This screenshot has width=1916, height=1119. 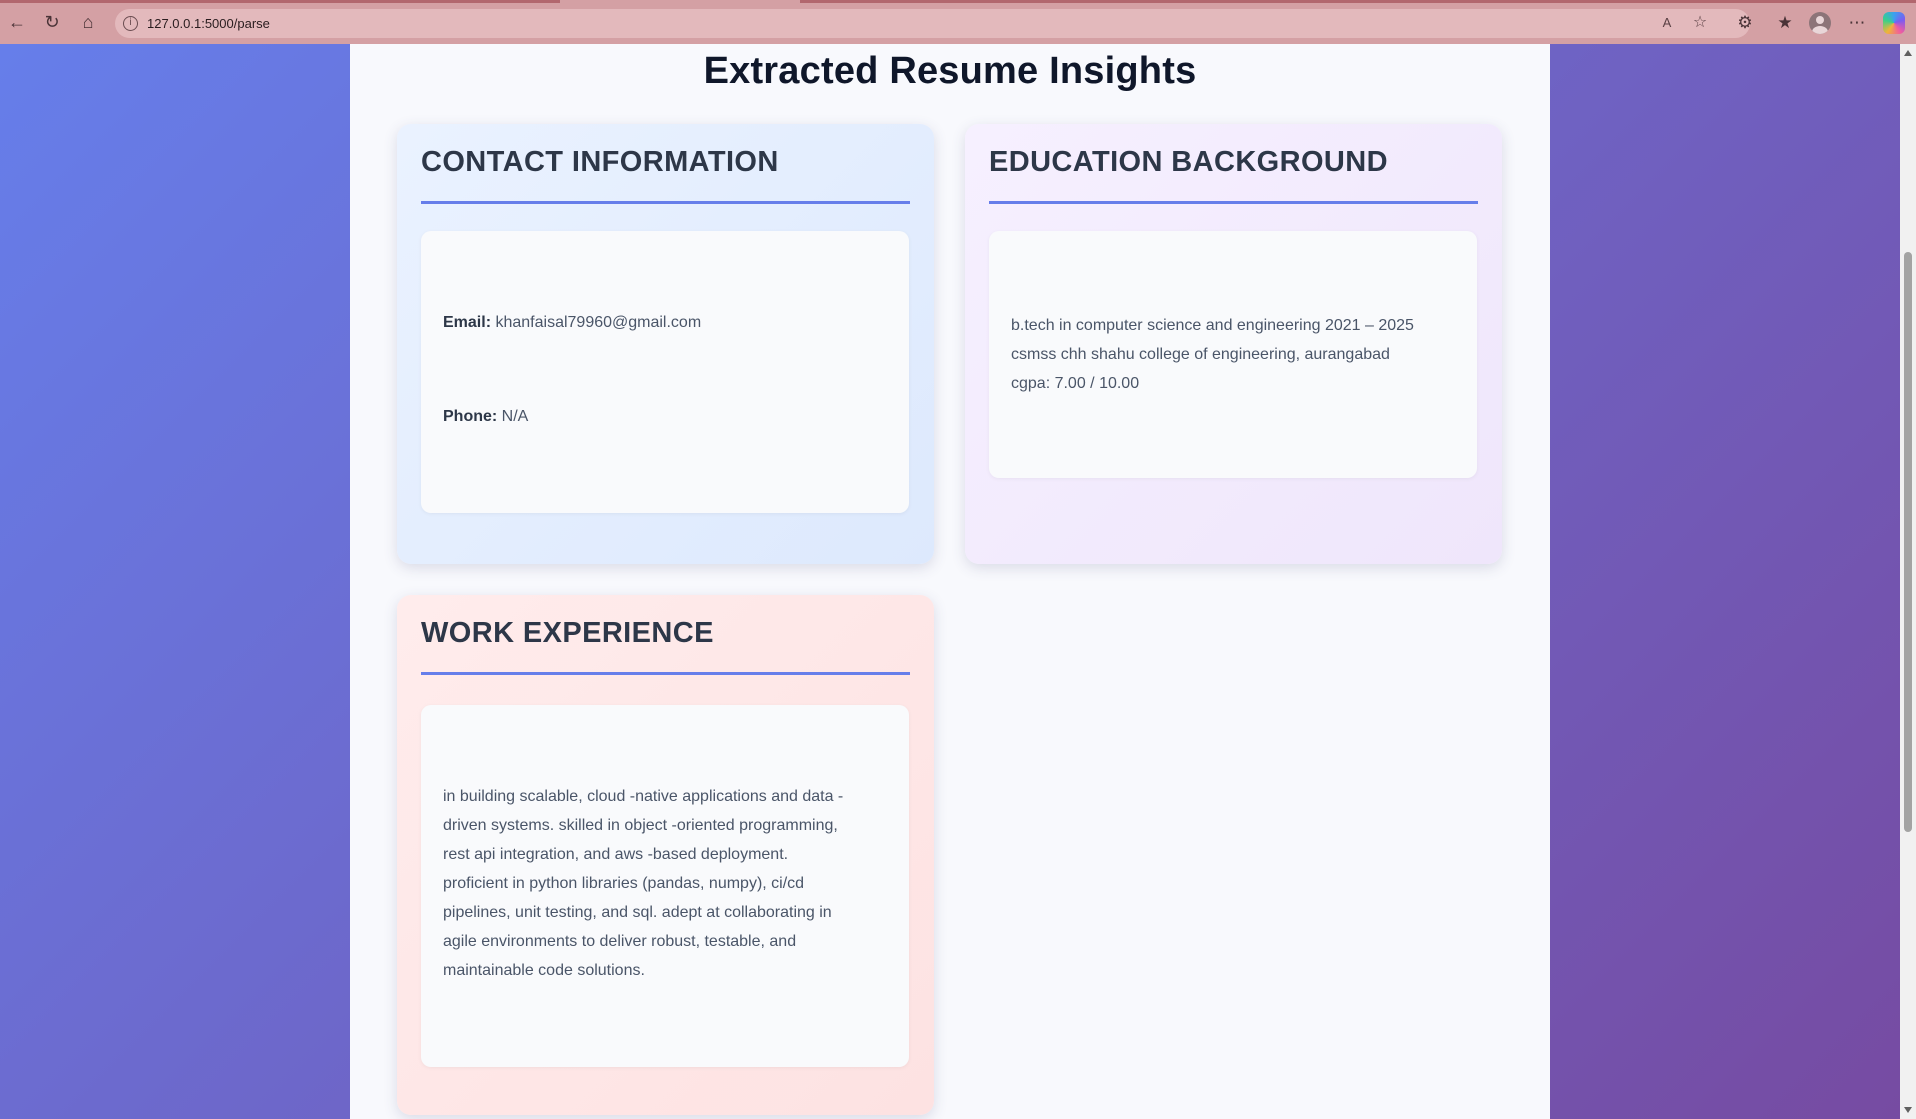 What do you see at coordinates (1908, 53) in the screenshot?
I see `scroll-up-icon` at bounding box center [1908, 53].